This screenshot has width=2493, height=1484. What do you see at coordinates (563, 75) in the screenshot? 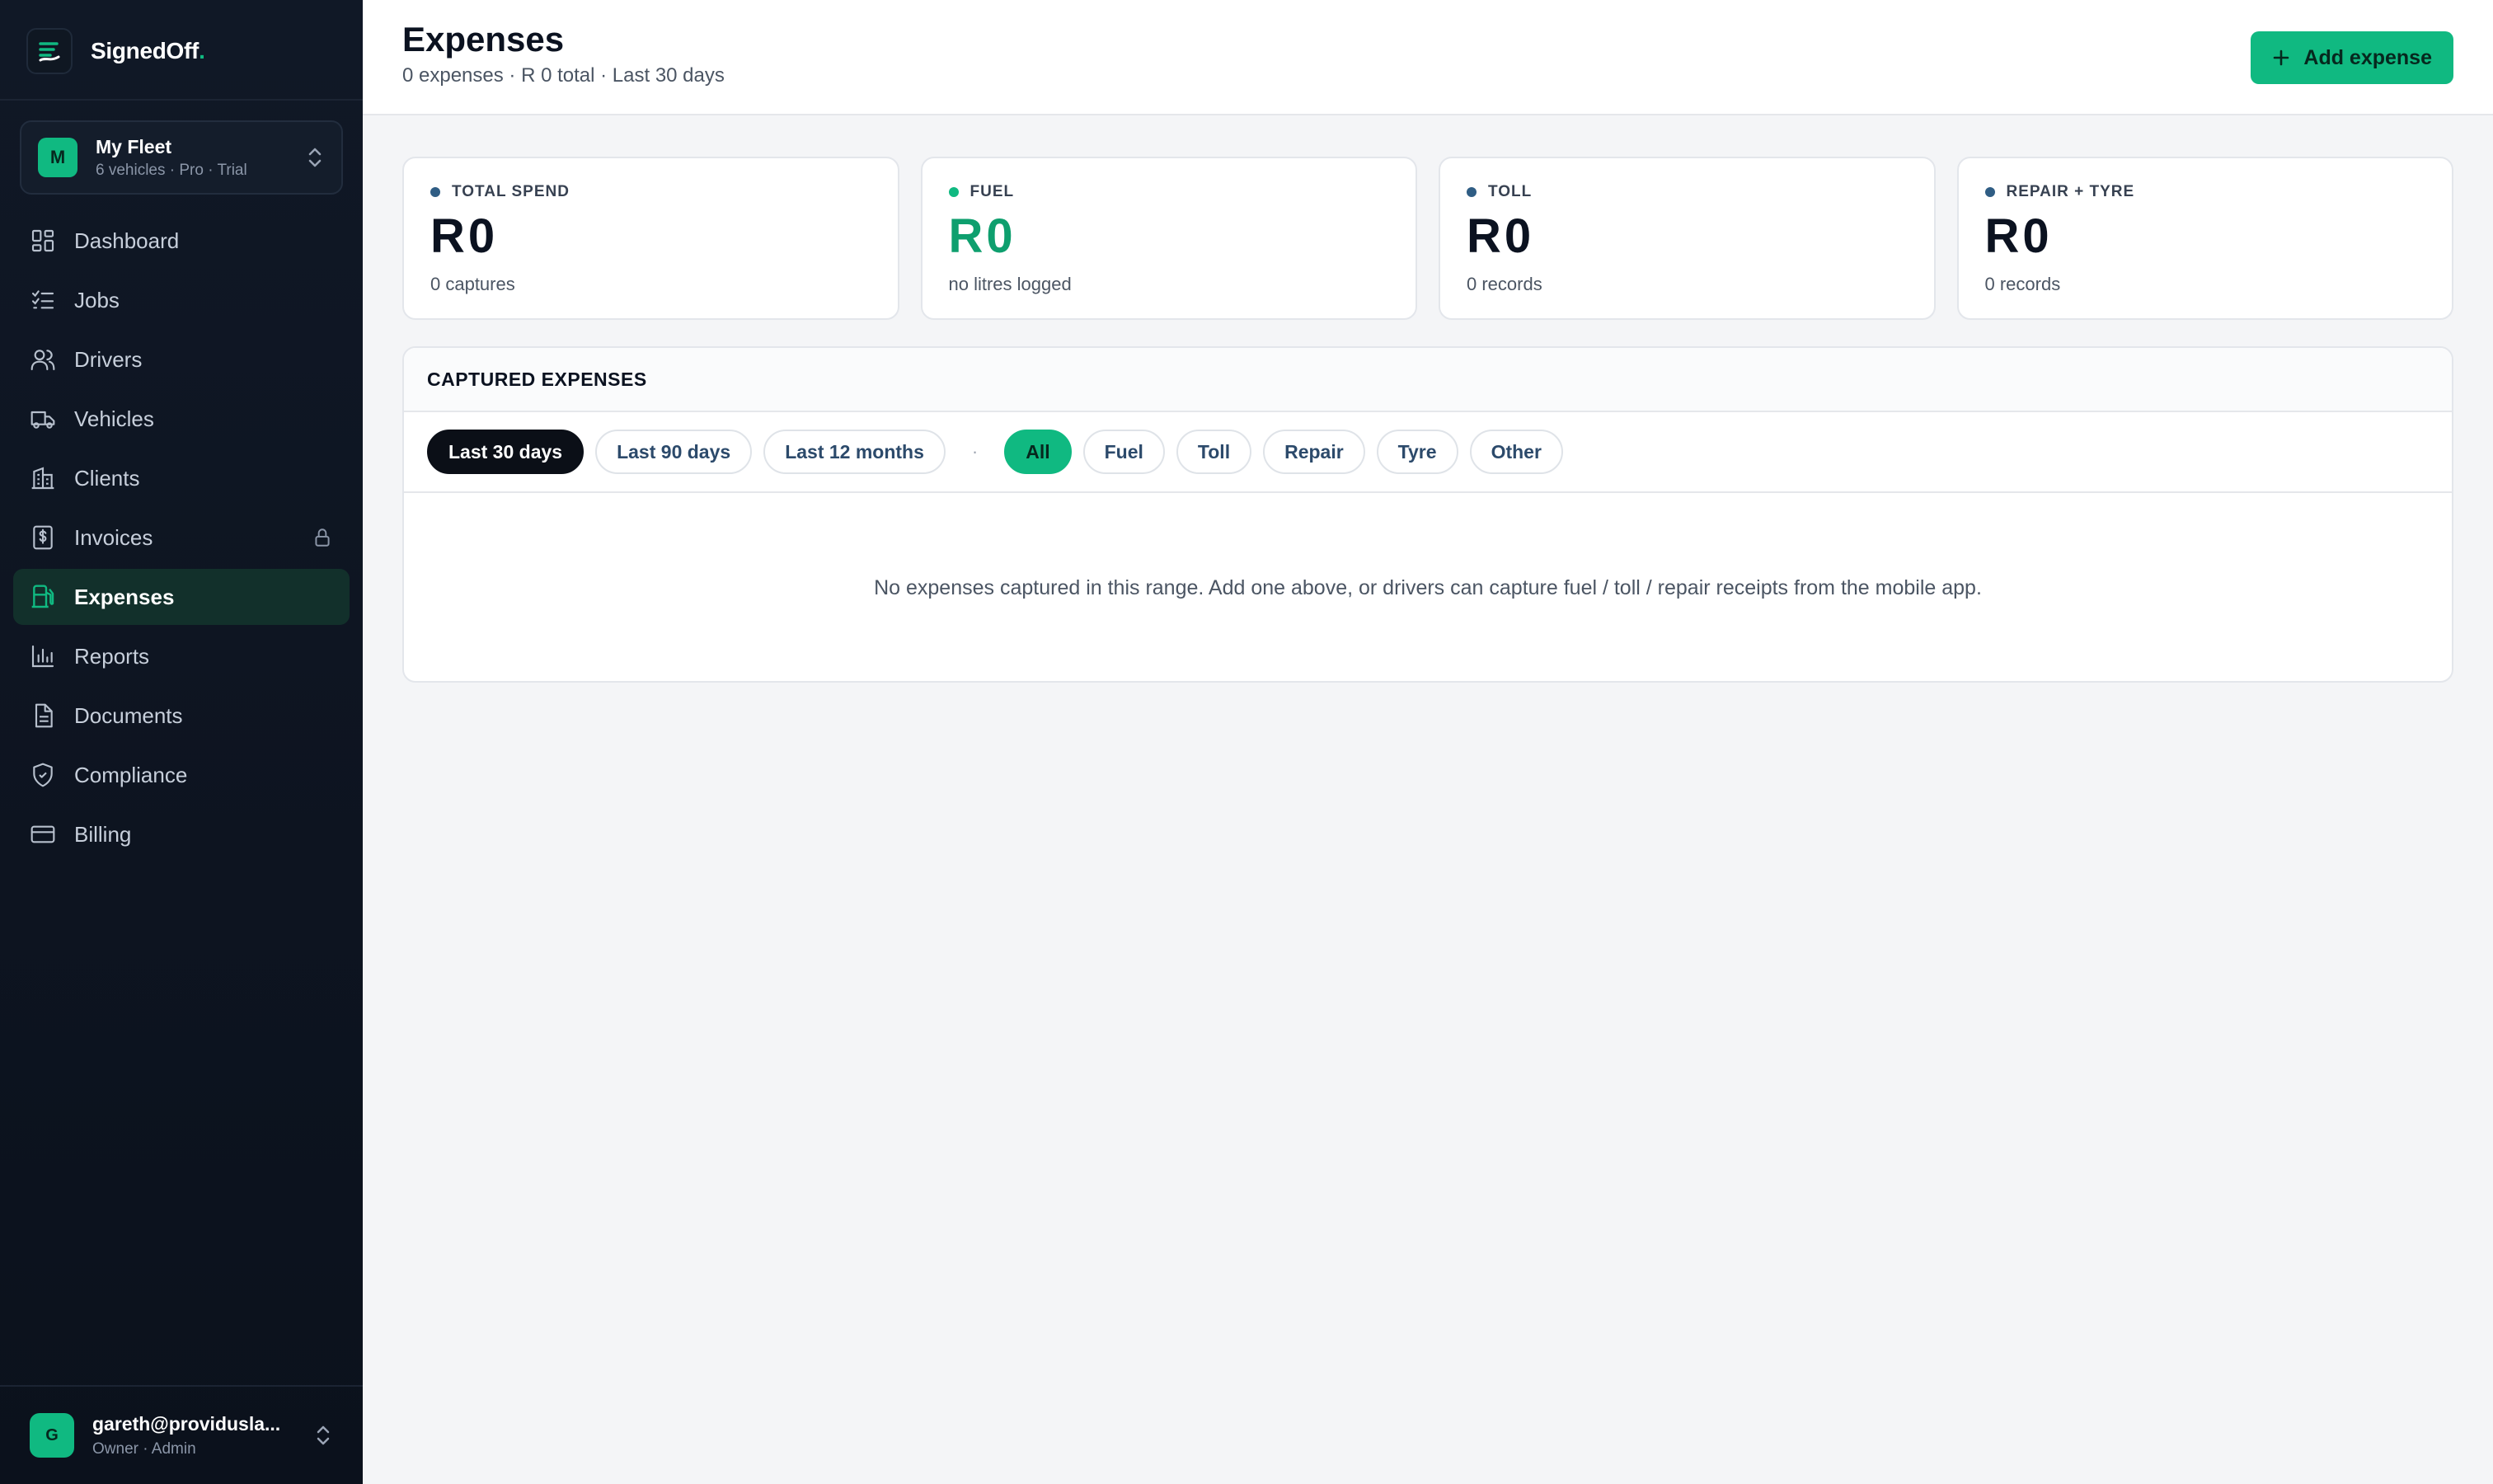
I see `page-subtitle: 0 expenses · R 0 total · Last 30 days` at bounding box center [563, 75].